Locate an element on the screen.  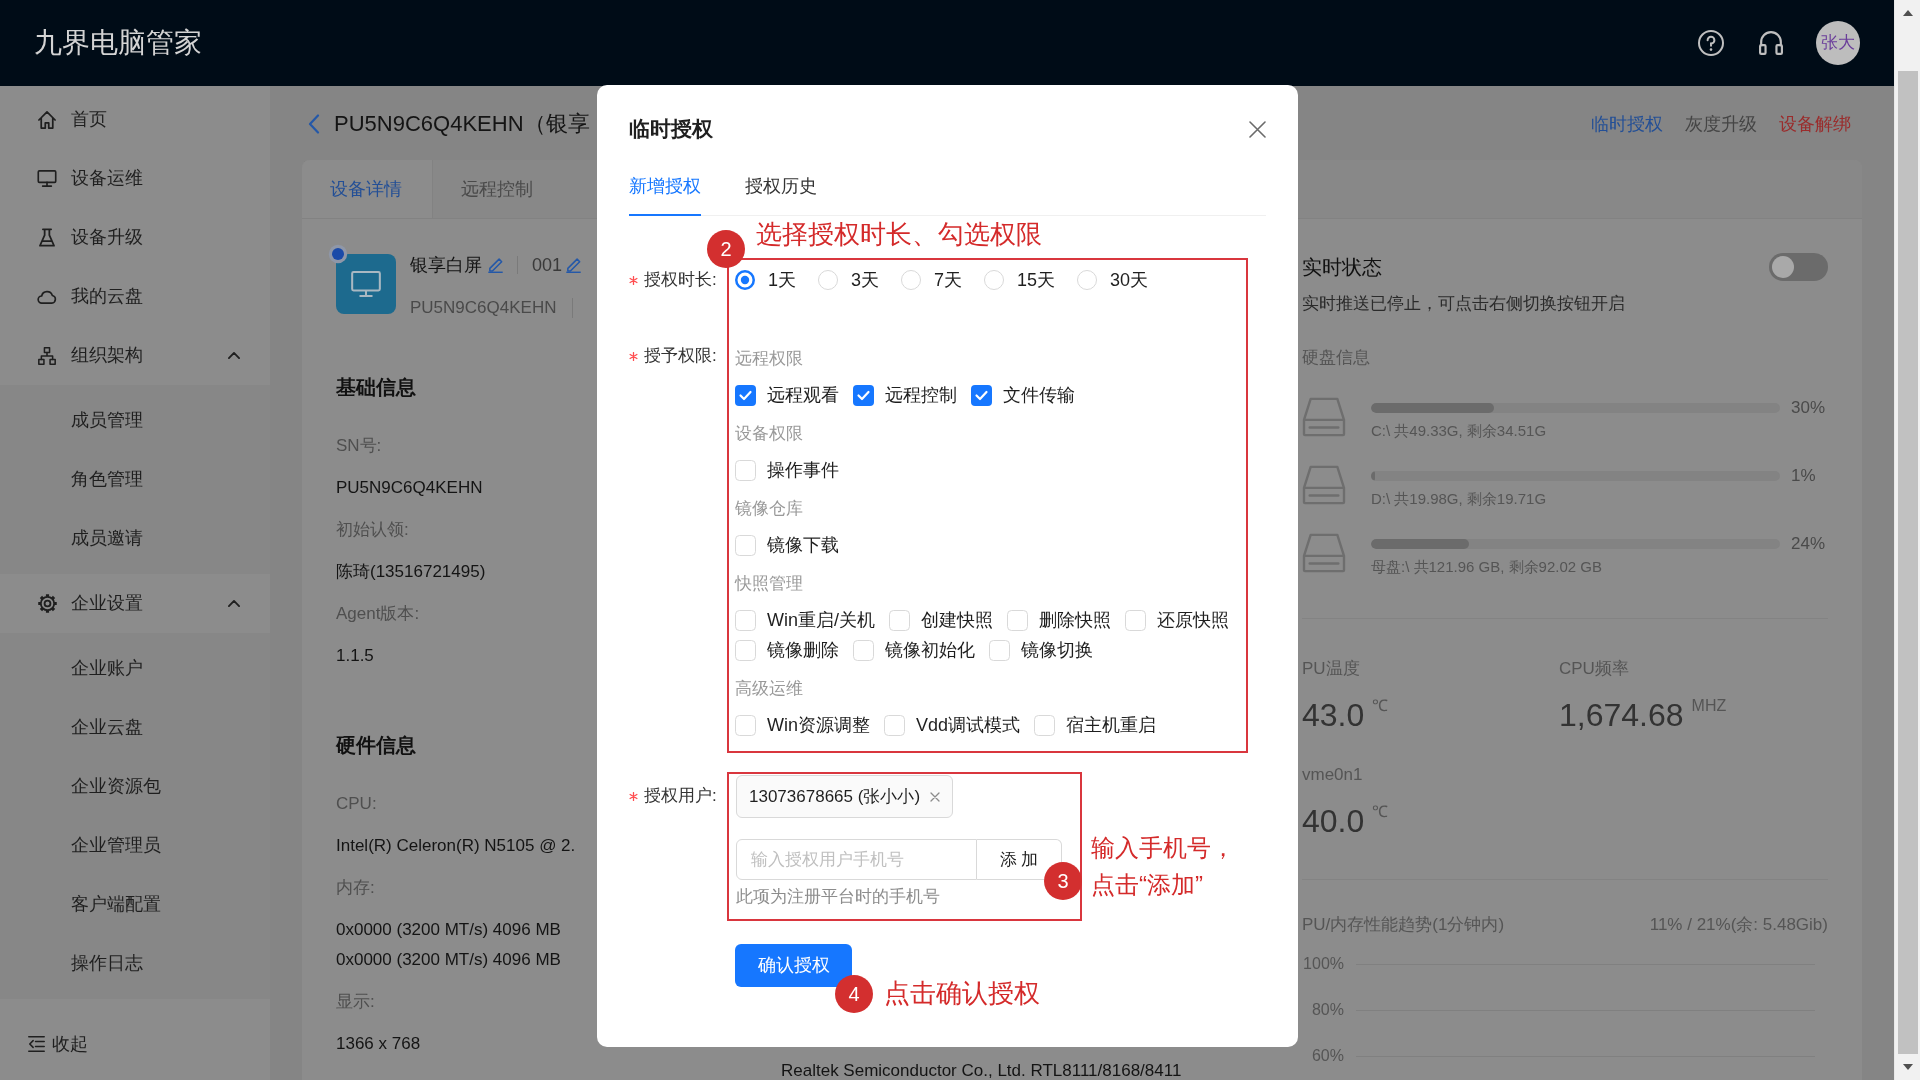
field-label: CPU: is located at coordinates (356, 804).